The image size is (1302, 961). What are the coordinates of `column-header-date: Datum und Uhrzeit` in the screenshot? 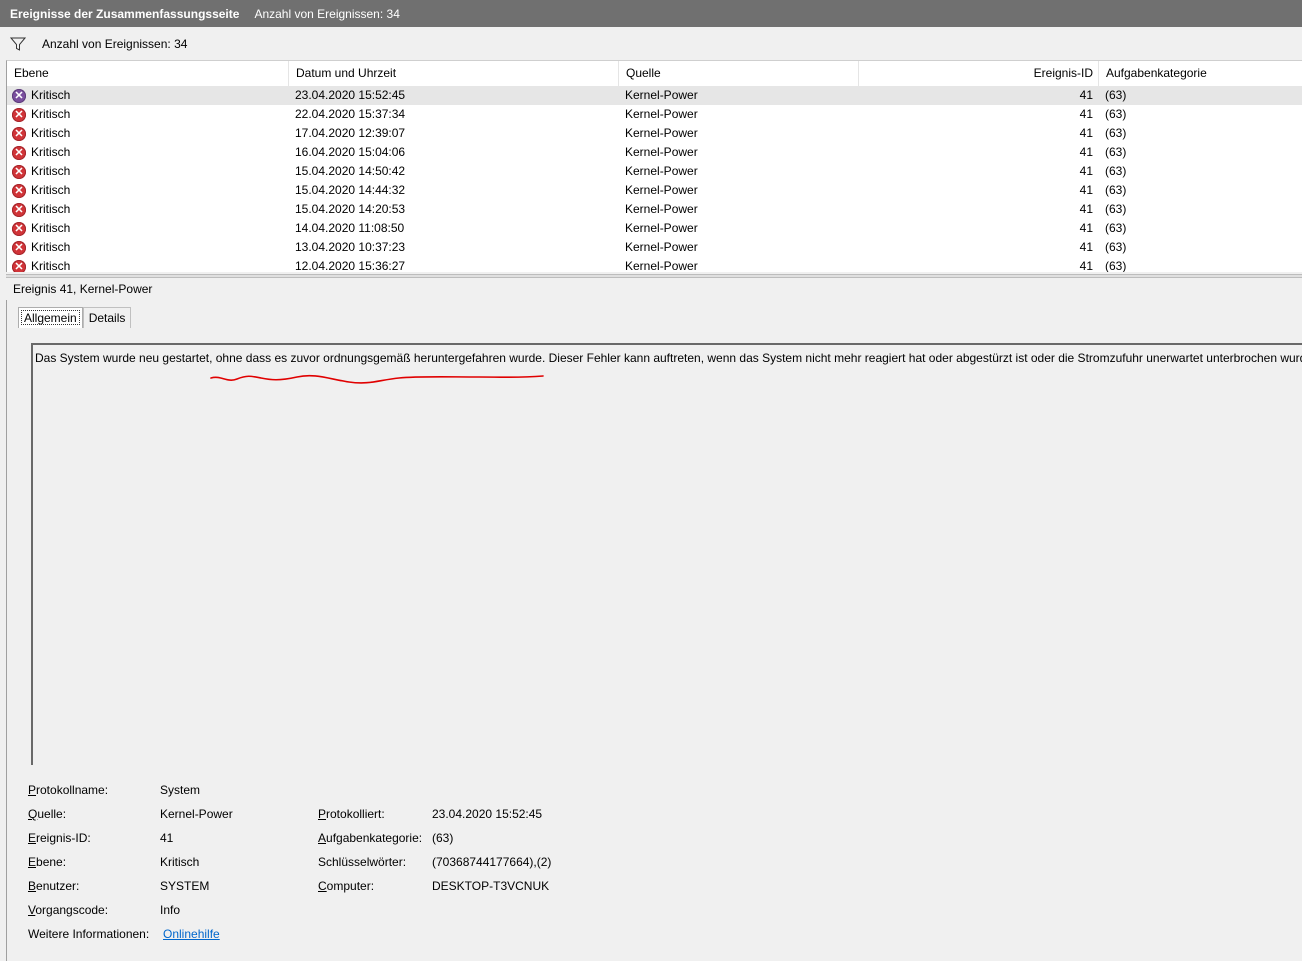 It's located at (454, 73).